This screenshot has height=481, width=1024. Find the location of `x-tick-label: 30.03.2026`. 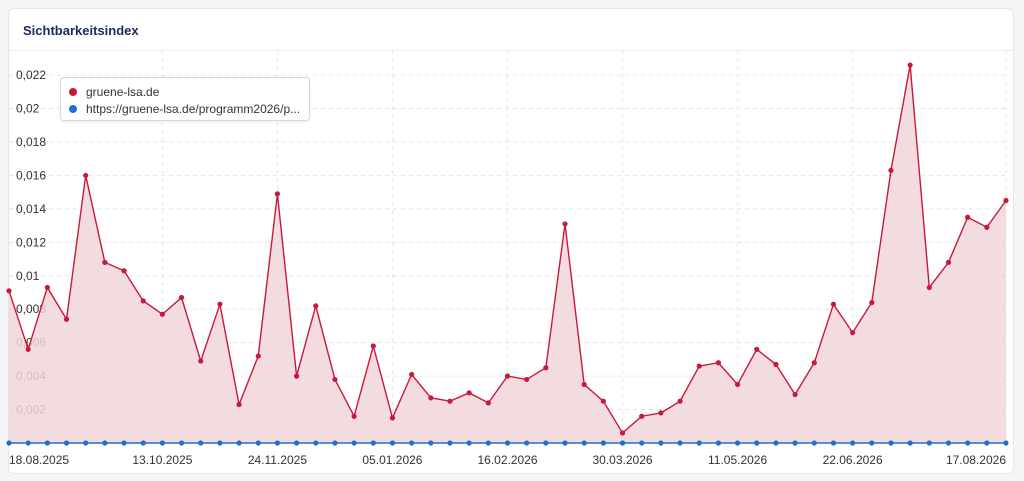

x-tick-label: 30.03.2026 is located at coordinates (623, 460).